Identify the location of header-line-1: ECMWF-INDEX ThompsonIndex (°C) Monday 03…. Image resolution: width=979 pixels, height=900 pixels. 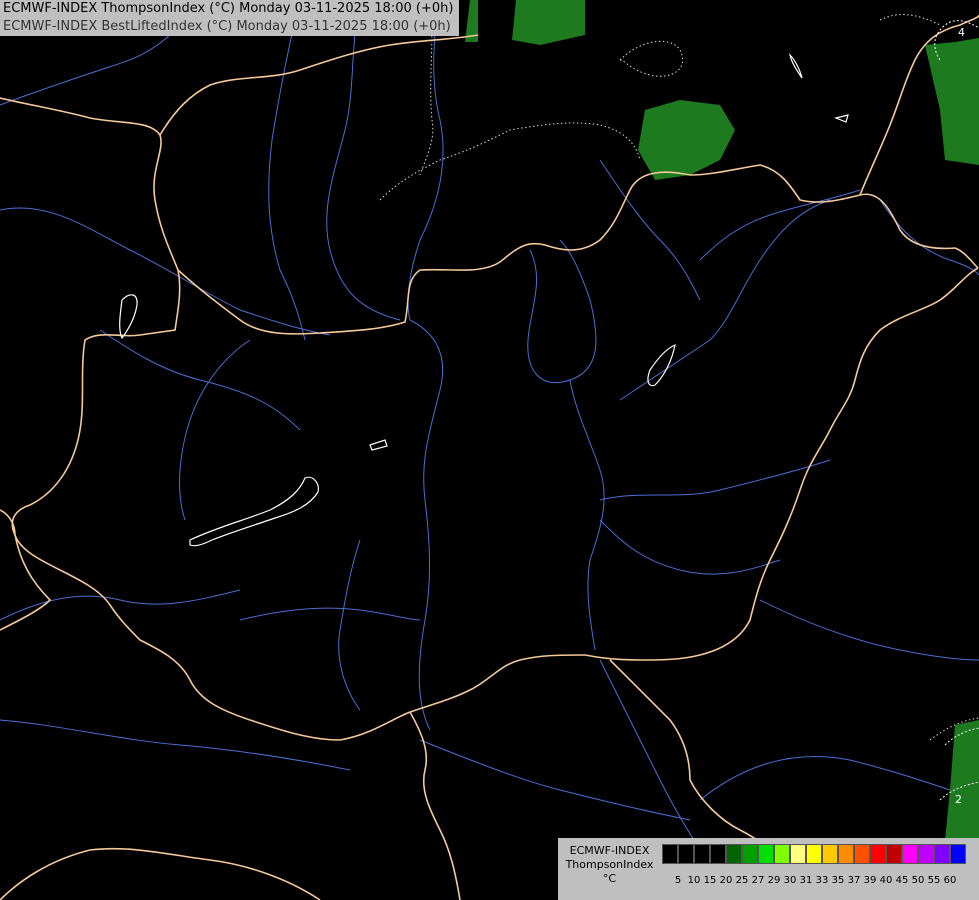
(228, 8).